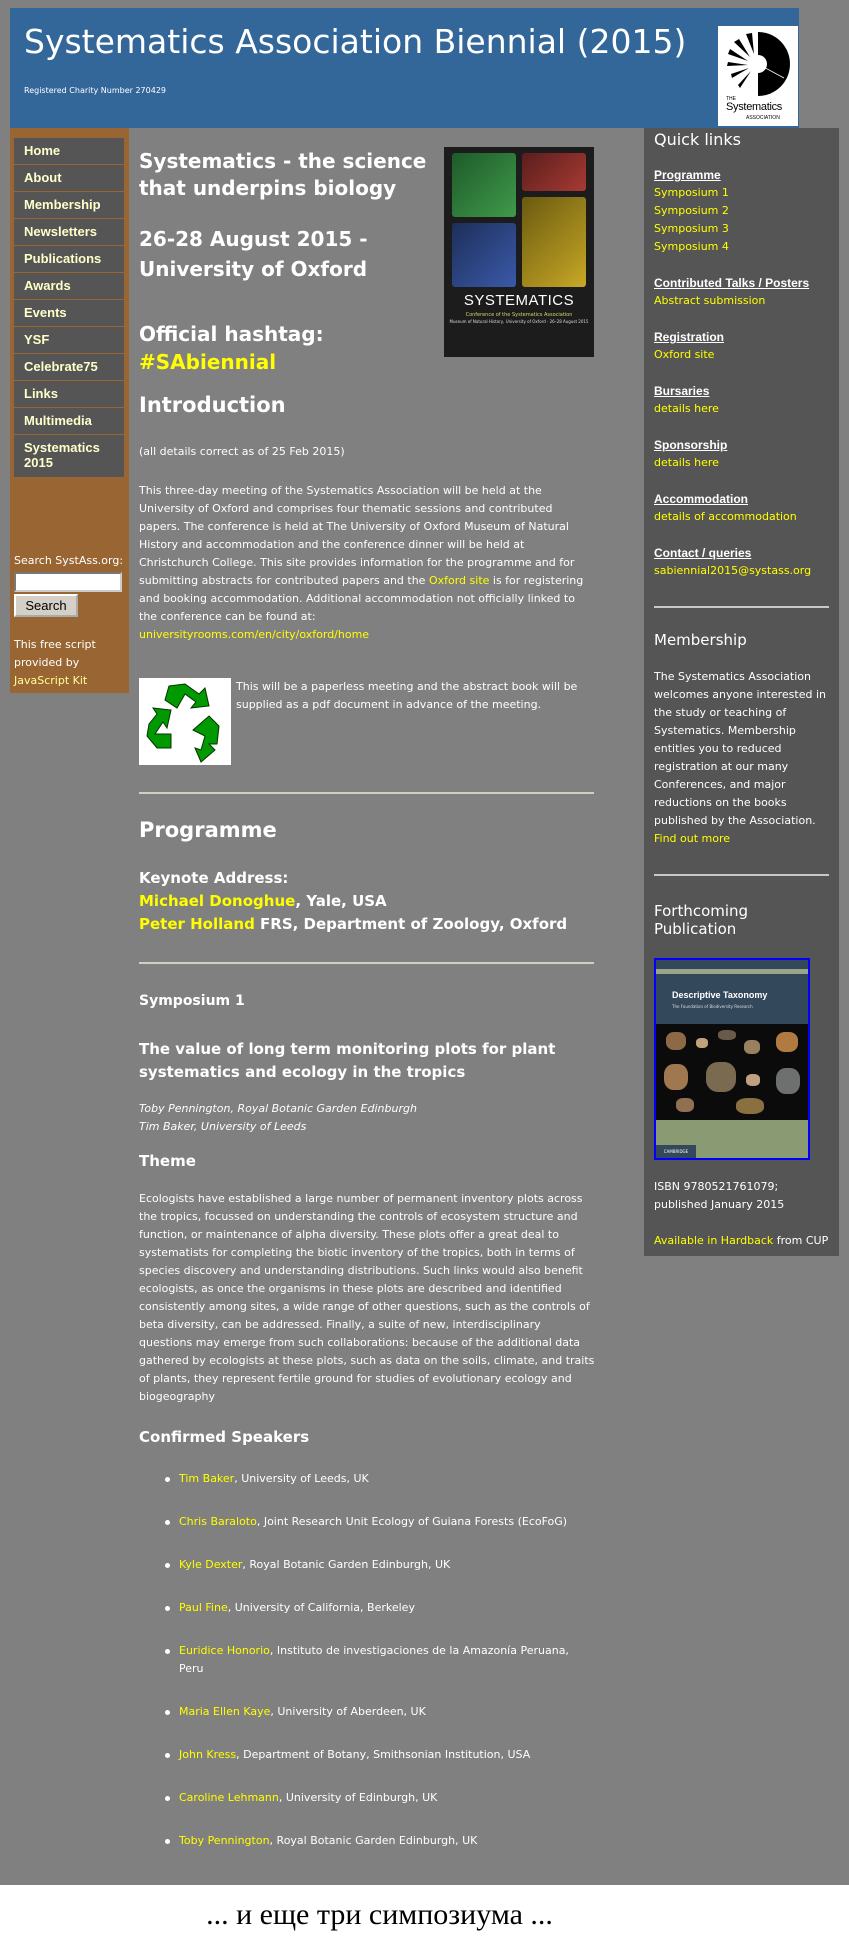 This screenshot has width=849, height=1950. I want to click on quick-link-accommodation-details: details of accommodation, so click(725, 517).